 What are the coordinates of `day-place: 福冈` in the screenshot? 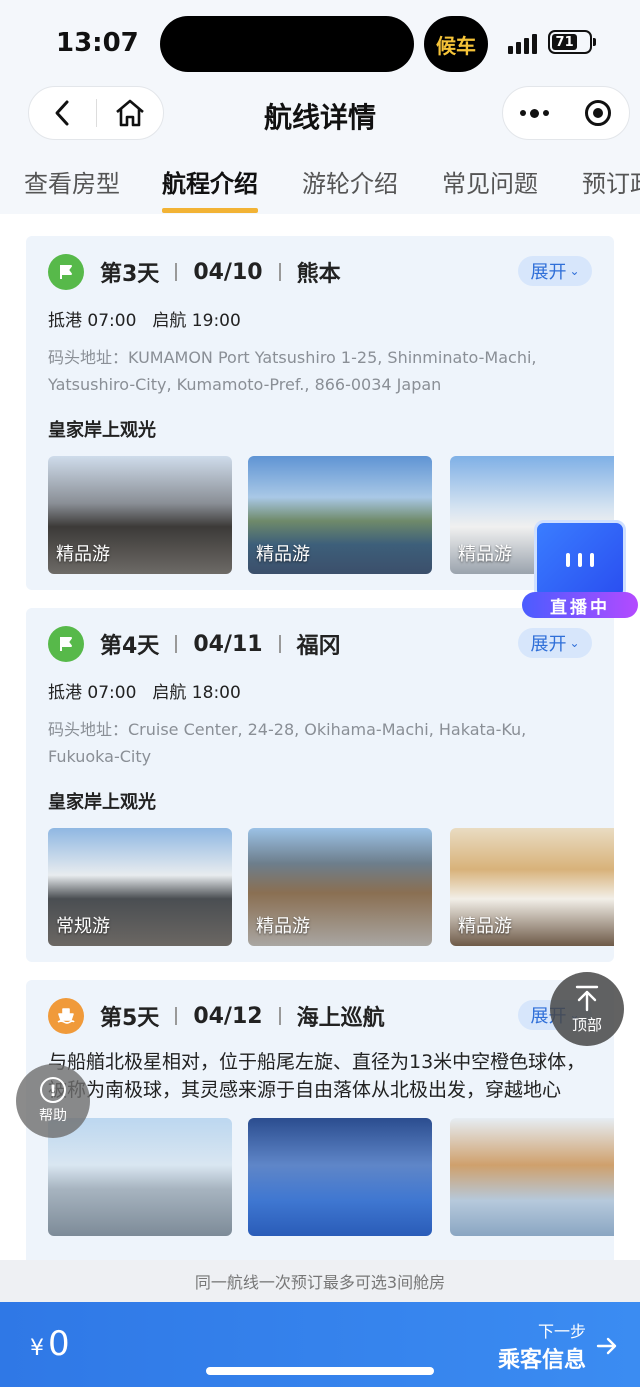 It's located at (318, 646).